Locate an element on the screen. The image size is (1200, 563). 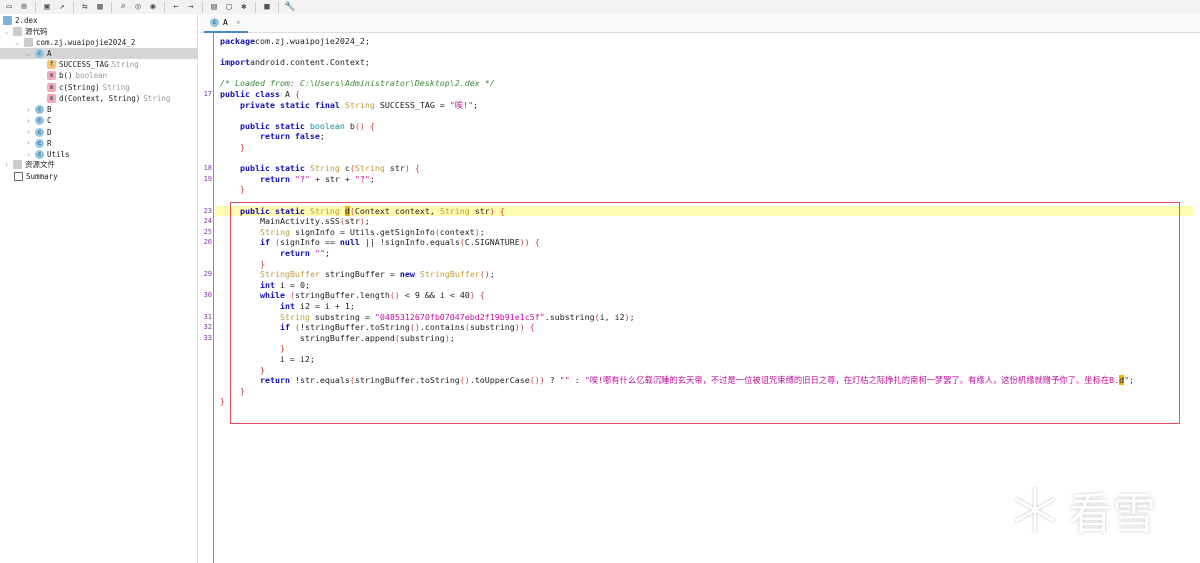
code-line: int i2 = i + 1; is located at coordinates (709, 306).